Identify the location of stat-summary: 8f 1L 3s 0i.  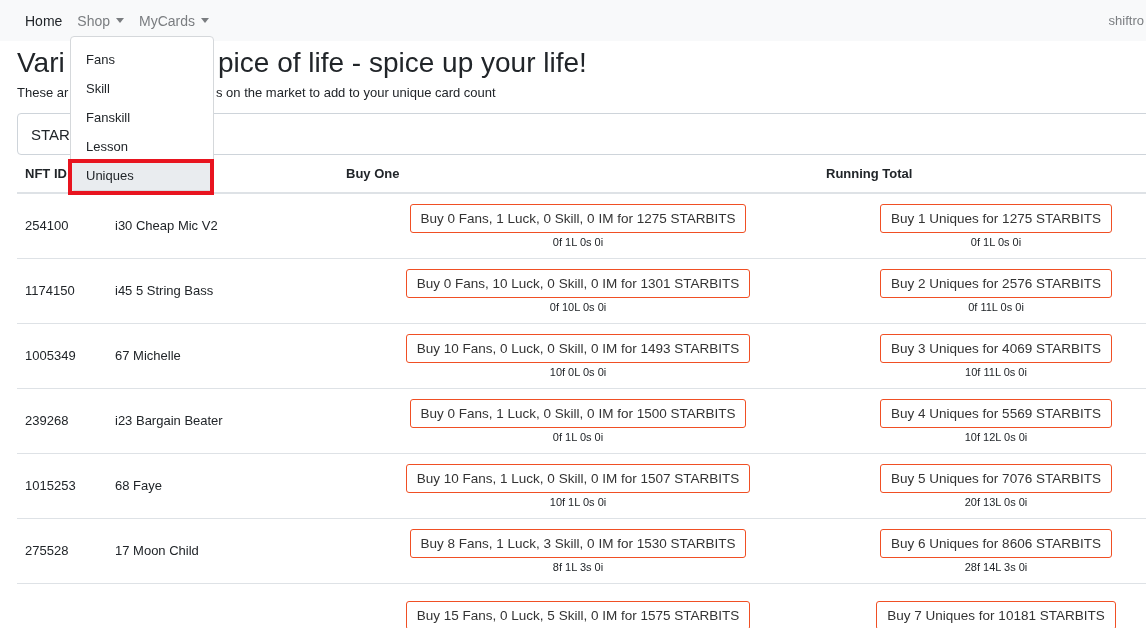
(578, 566).